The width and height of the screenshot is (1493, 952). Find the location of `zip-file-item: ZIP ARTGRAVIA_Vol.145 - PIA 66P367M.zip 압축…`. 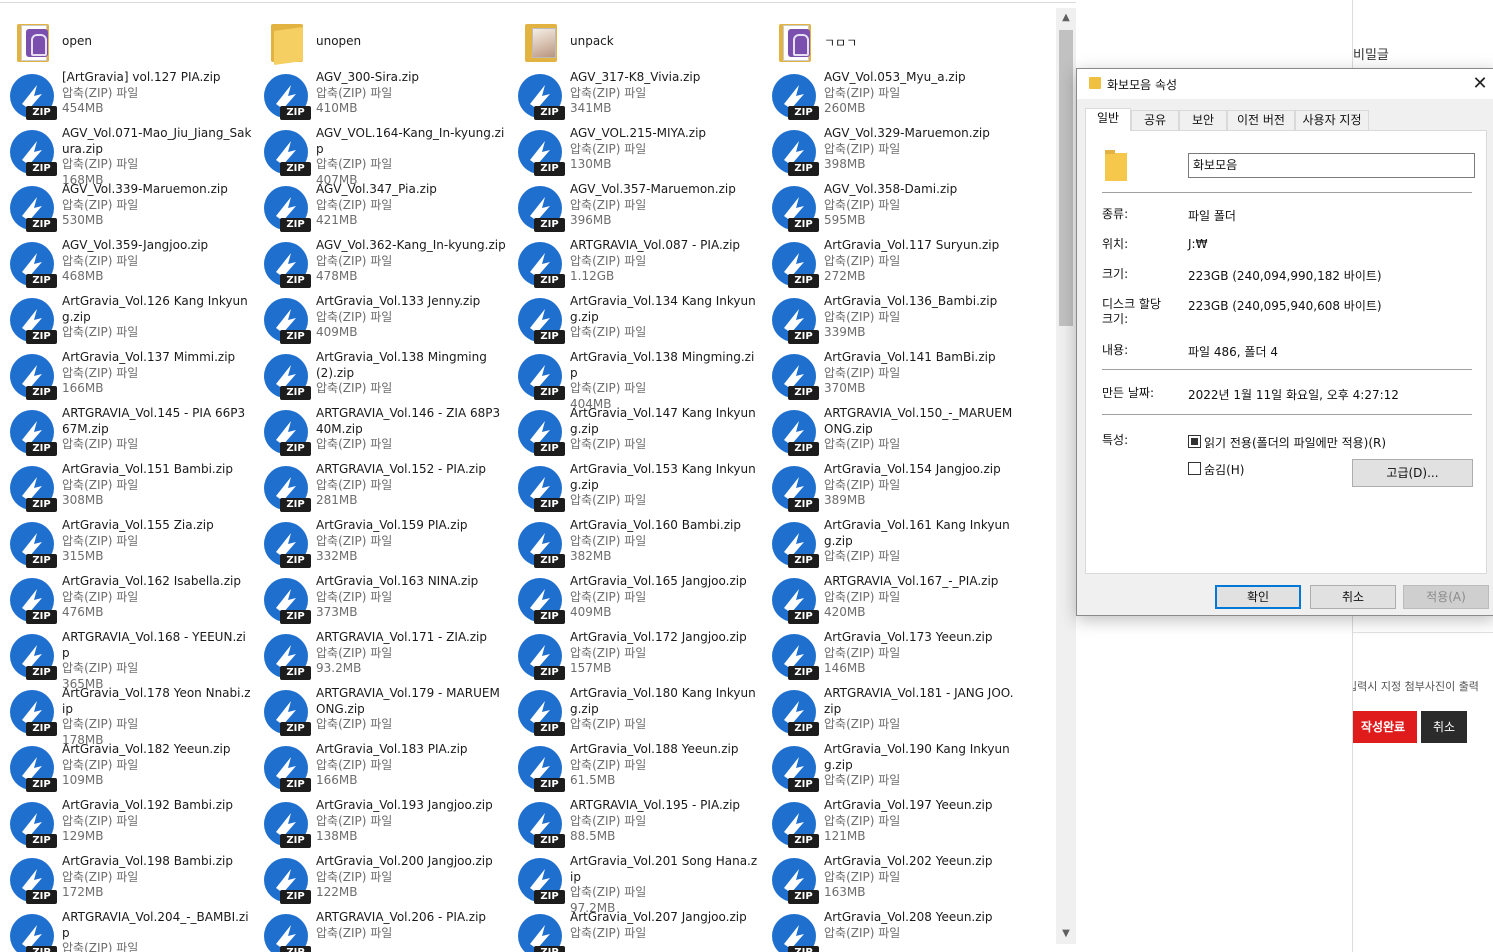

zip-file-item: ZIP ARTGRAVIA_Vol.145 - PIA 66P367M.zip 압축… is located at coordinates (127, 434).